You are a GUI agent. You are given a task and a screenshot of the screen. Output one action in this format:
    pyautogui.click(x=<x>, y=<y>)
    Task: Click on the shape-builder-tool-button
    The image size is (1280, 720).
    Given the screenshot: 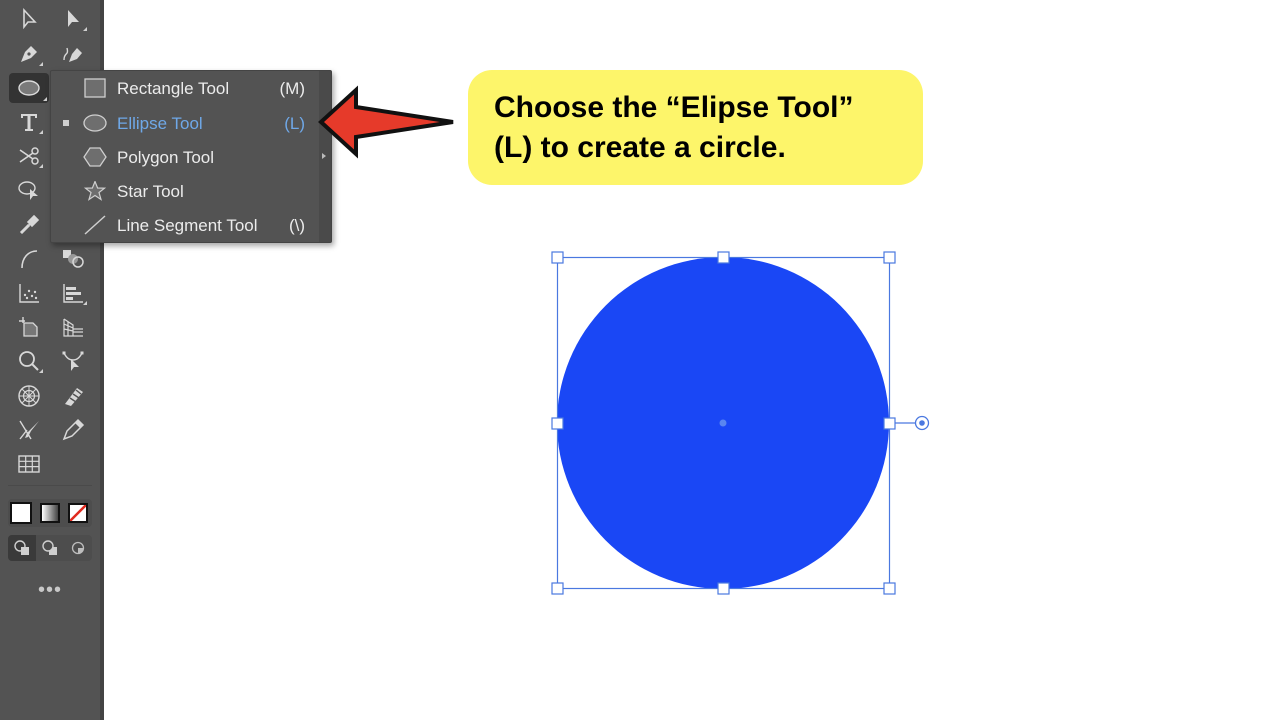 What is the action you would take?
    pyautogui.click(x=73, y=259)
    